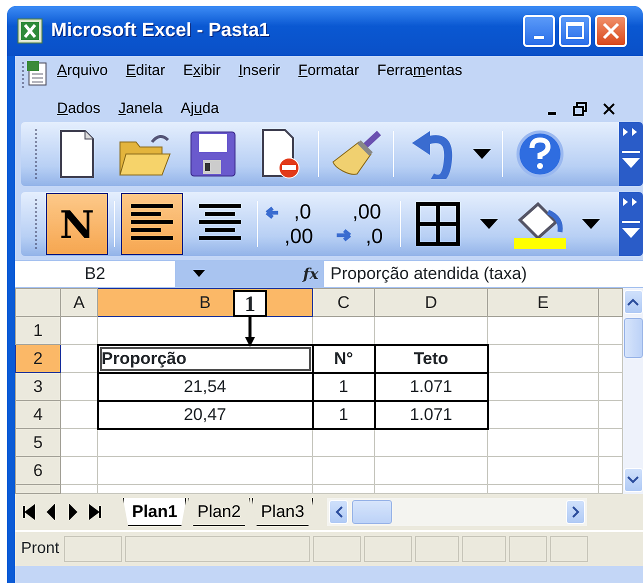 This screenshot has width=643, height=583. What do you see at coordinates (250, 303) in the screenshot?
I see `callout-tooltip: 1` at bounding box center [250, 303].